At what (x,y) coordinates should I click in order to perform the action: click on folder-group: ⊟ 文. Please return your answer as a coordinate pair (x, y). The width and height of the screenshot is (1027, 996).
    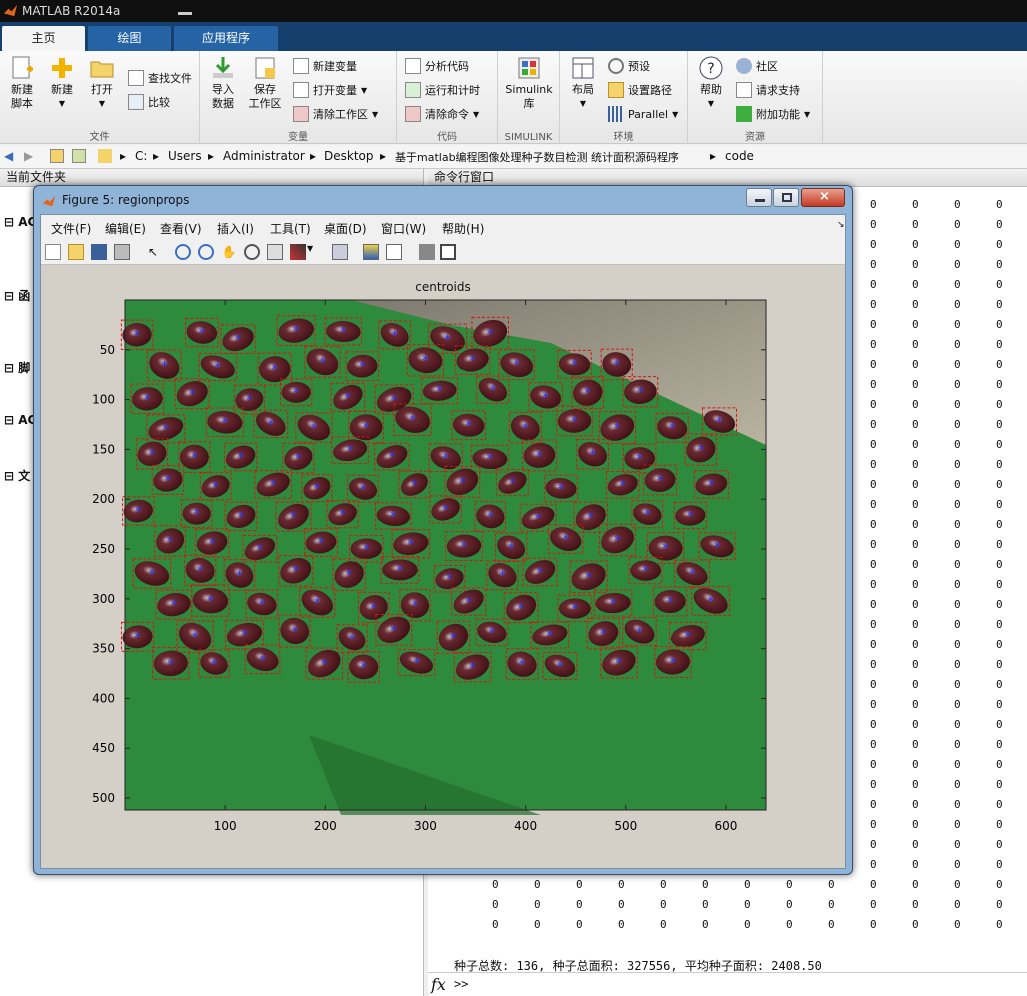
    Looking at the image, I should click on (17, 475).